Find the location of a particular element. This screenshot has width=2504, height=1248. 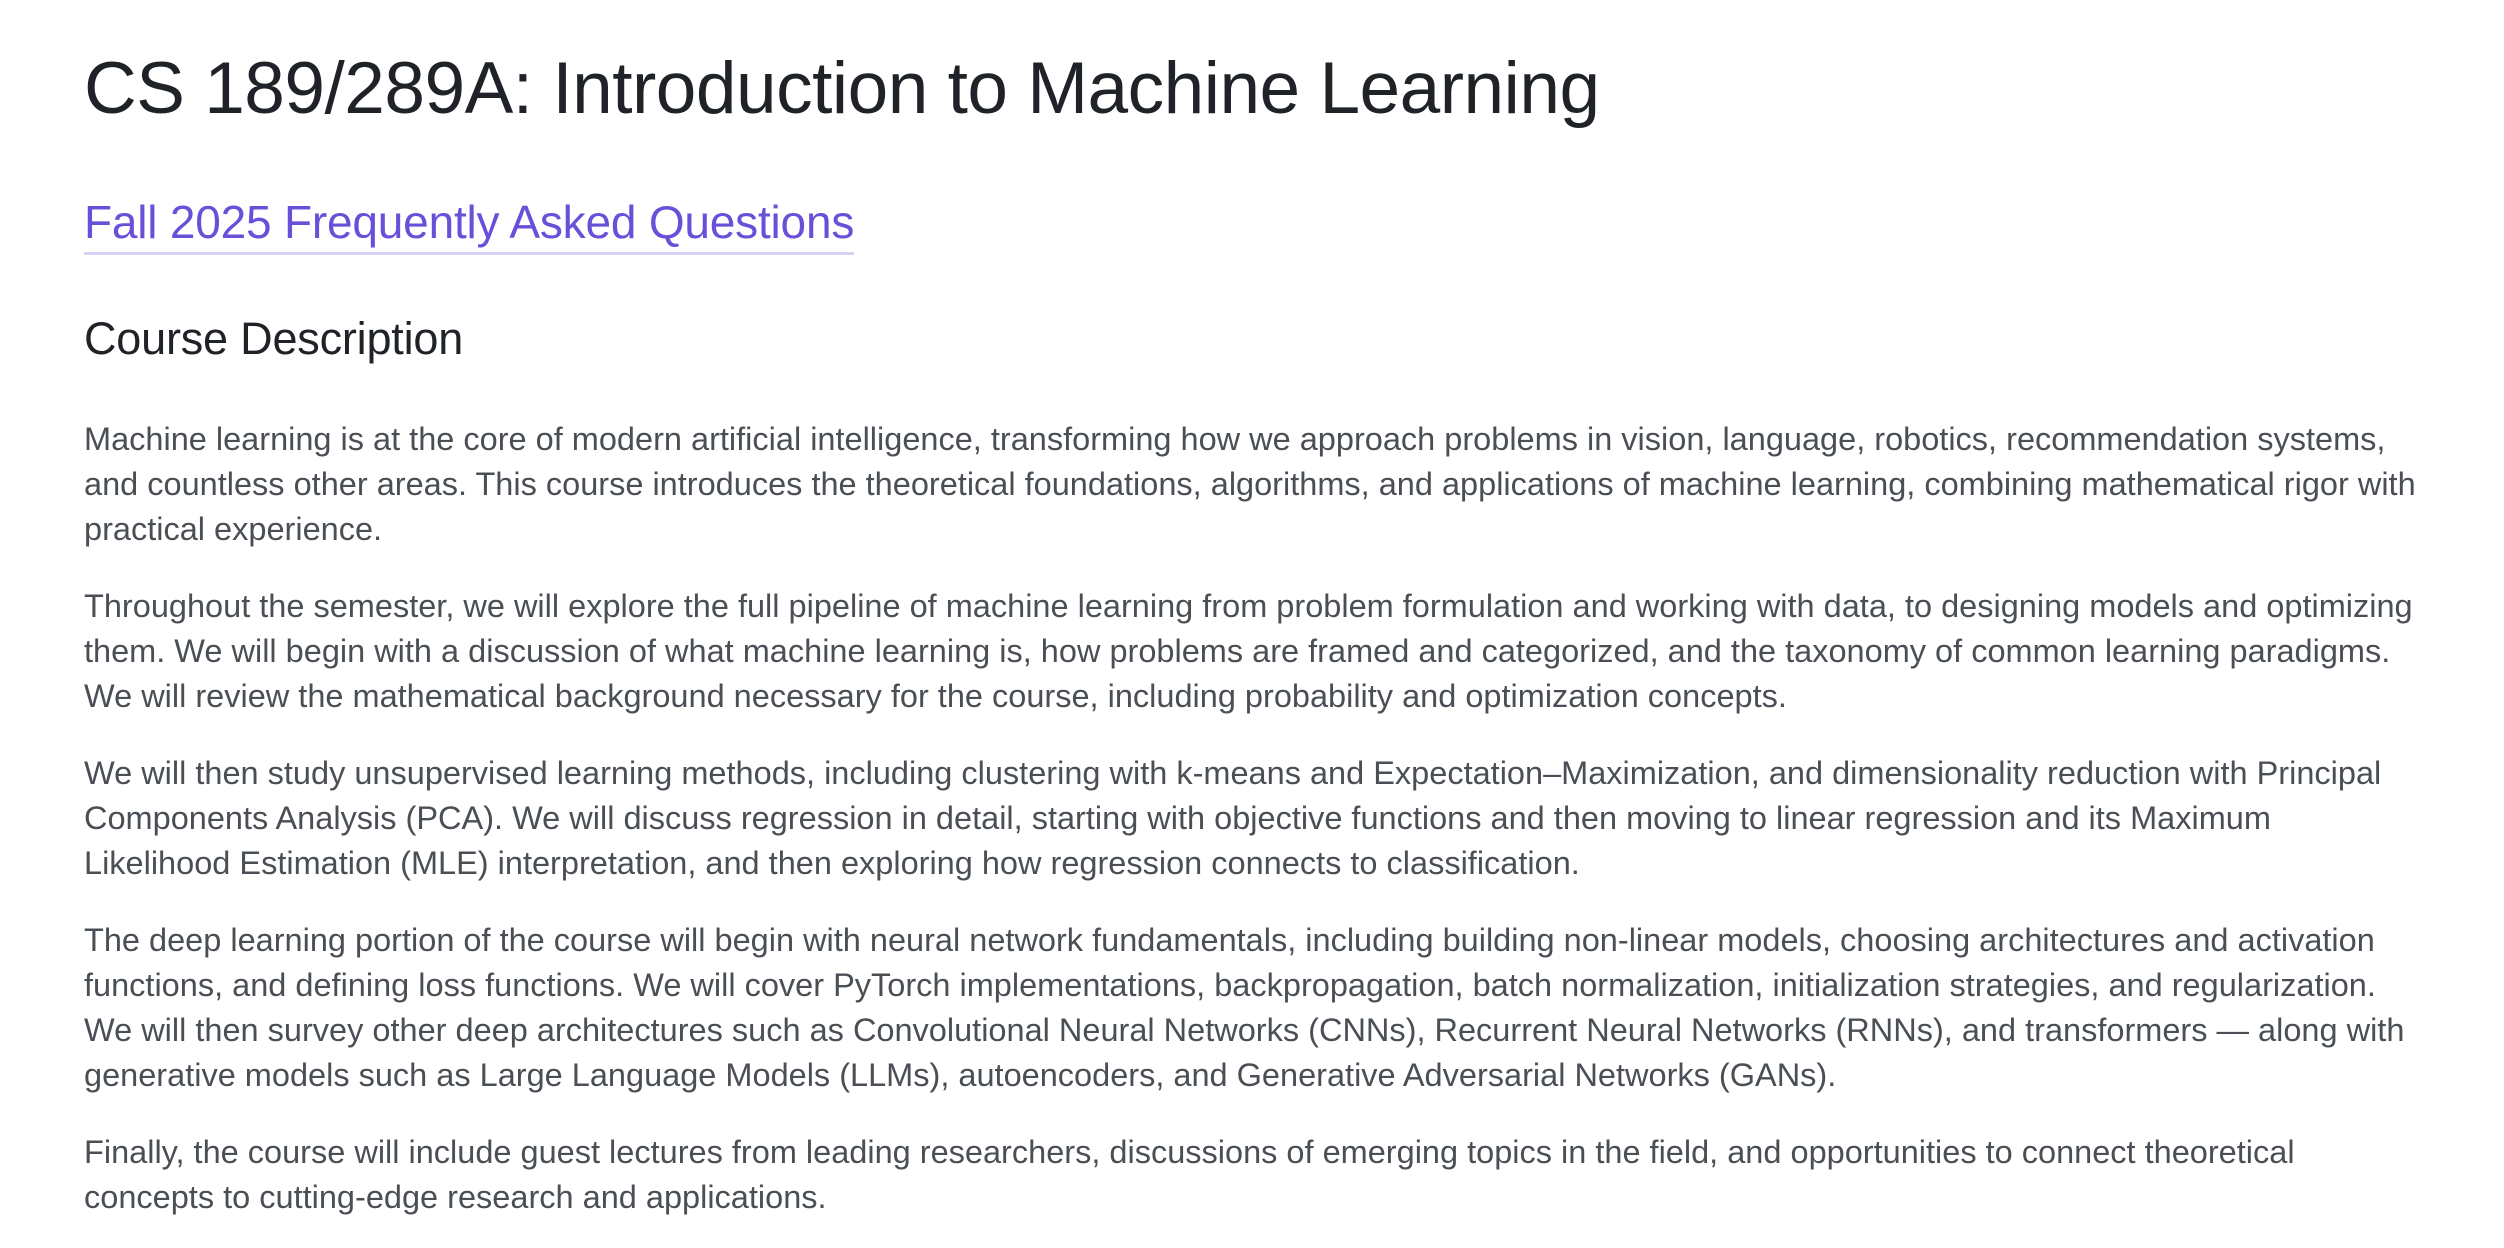

course-description-heading: Course Description is located at coordinates (274, 338).